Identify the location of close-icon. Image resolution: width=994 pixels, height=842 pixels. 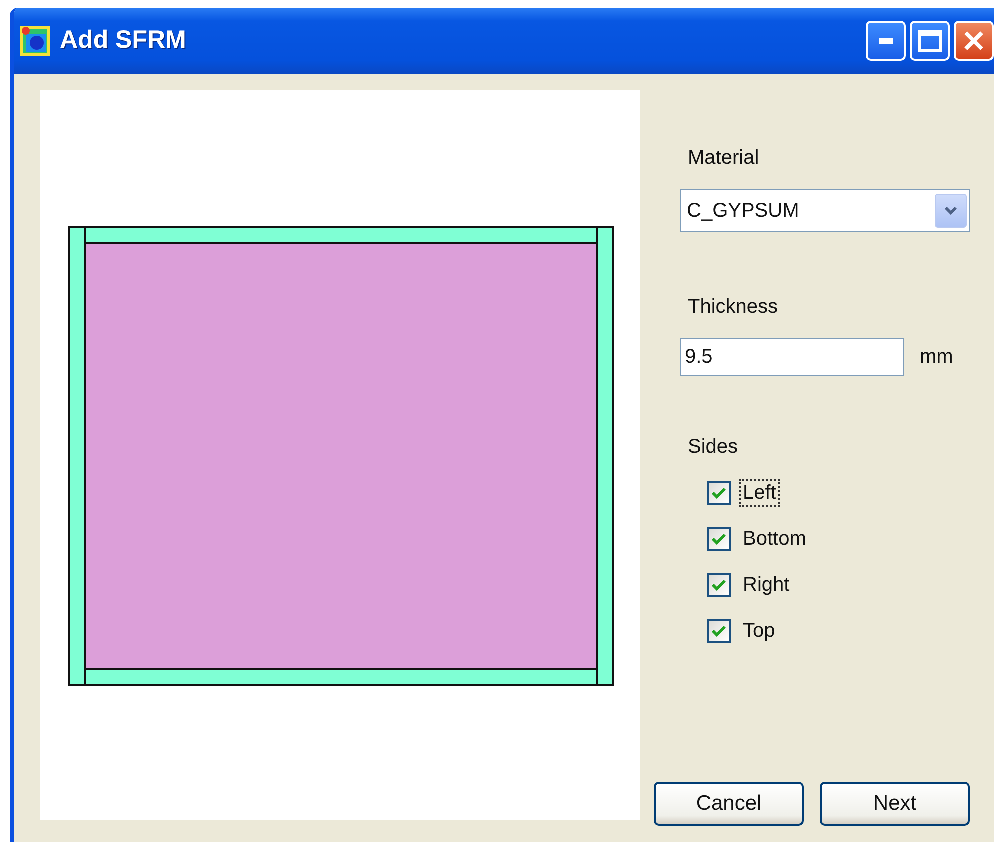
(974, 41).